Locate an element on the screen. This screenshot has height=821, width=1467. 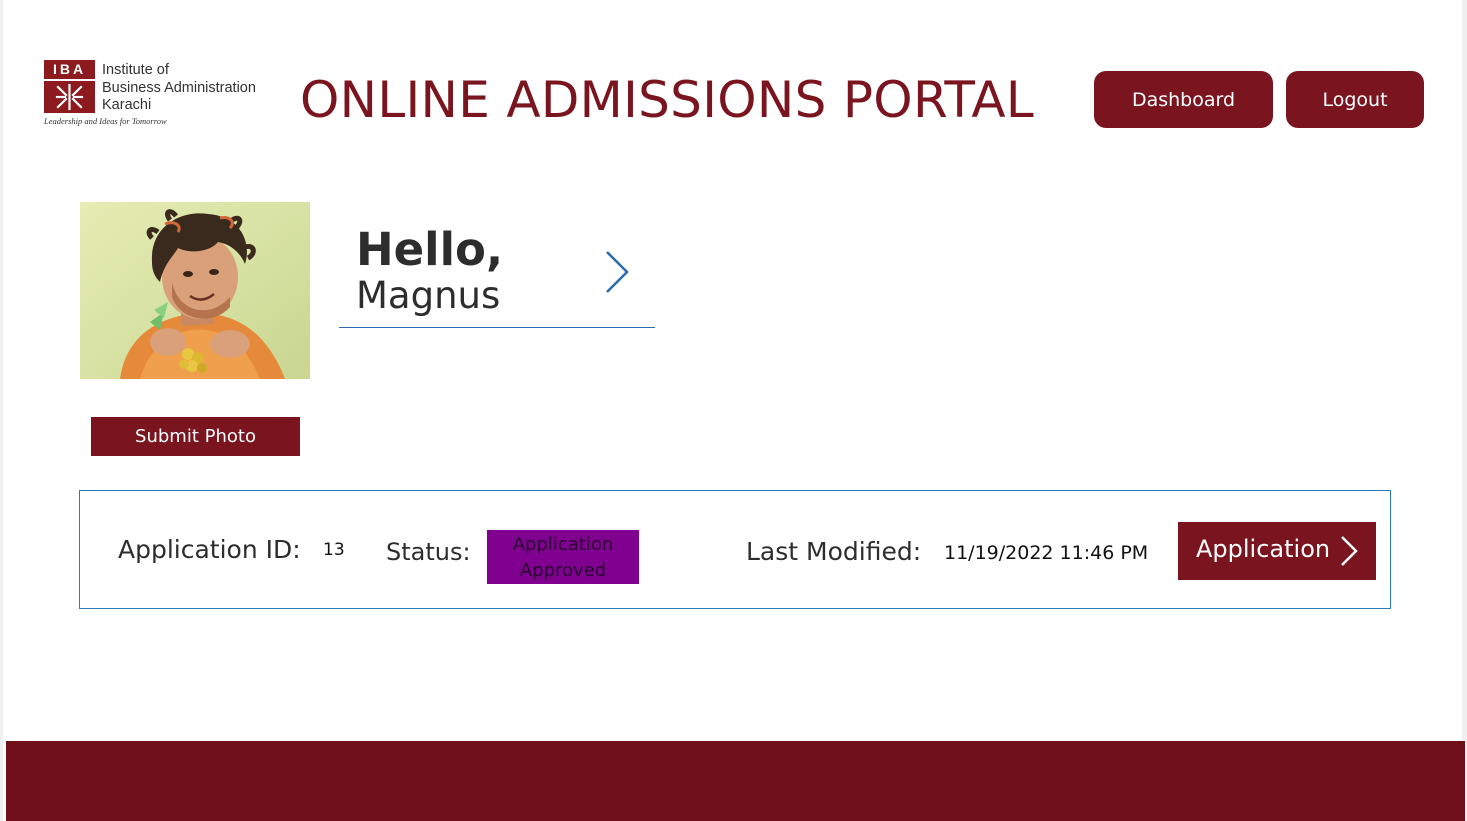
logo-name-line-2: Business Administration is located at coordinates (179, 87).